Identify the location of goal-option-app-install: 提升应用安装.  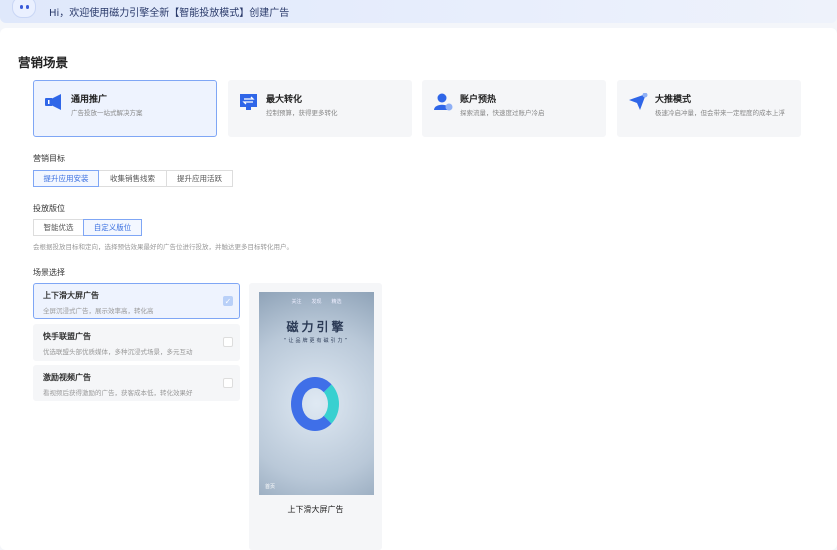
(66, 178).